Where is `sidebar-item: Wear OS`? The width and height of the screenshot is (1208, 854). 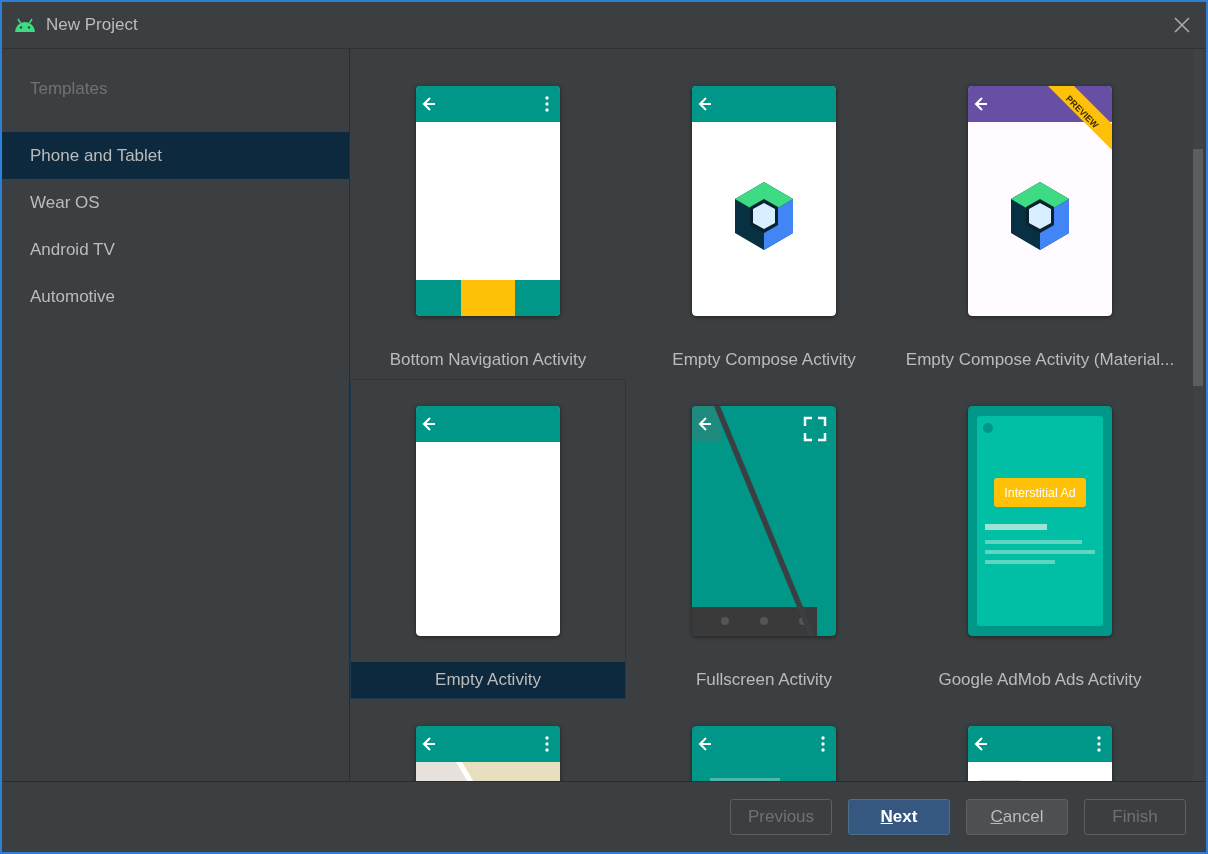
sidebar-item: Wear OS is located at coordinates (175, 202).